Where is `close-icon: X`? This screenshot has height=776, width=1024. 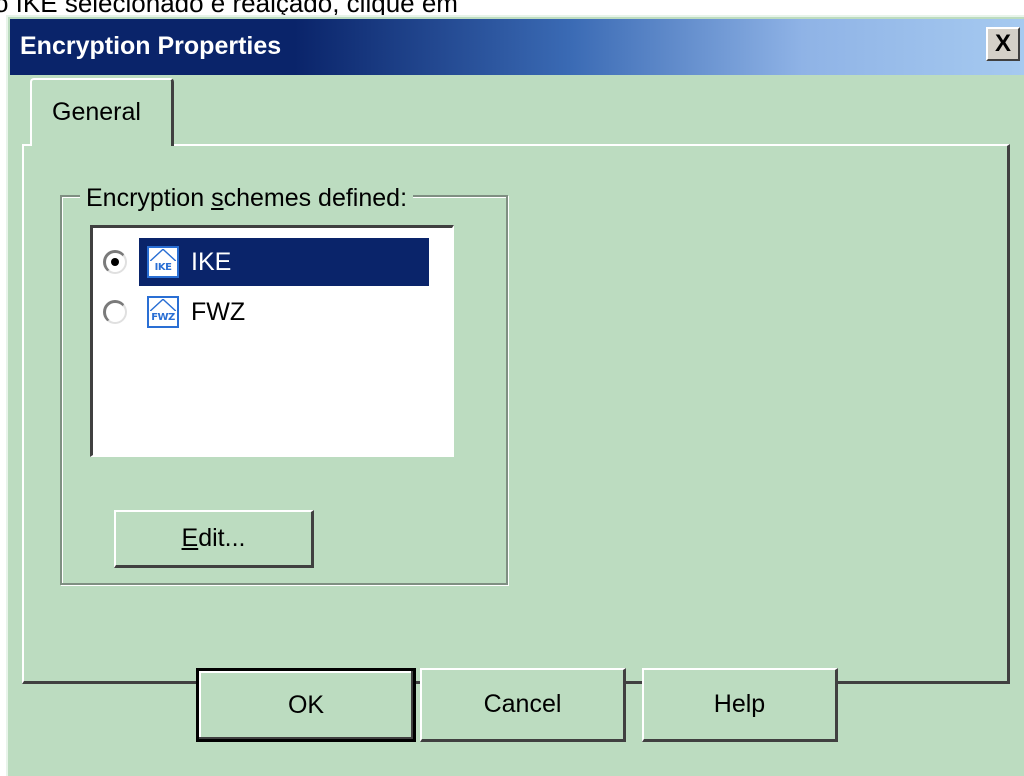
close-icon: X is located at coordinates (1002, 43).